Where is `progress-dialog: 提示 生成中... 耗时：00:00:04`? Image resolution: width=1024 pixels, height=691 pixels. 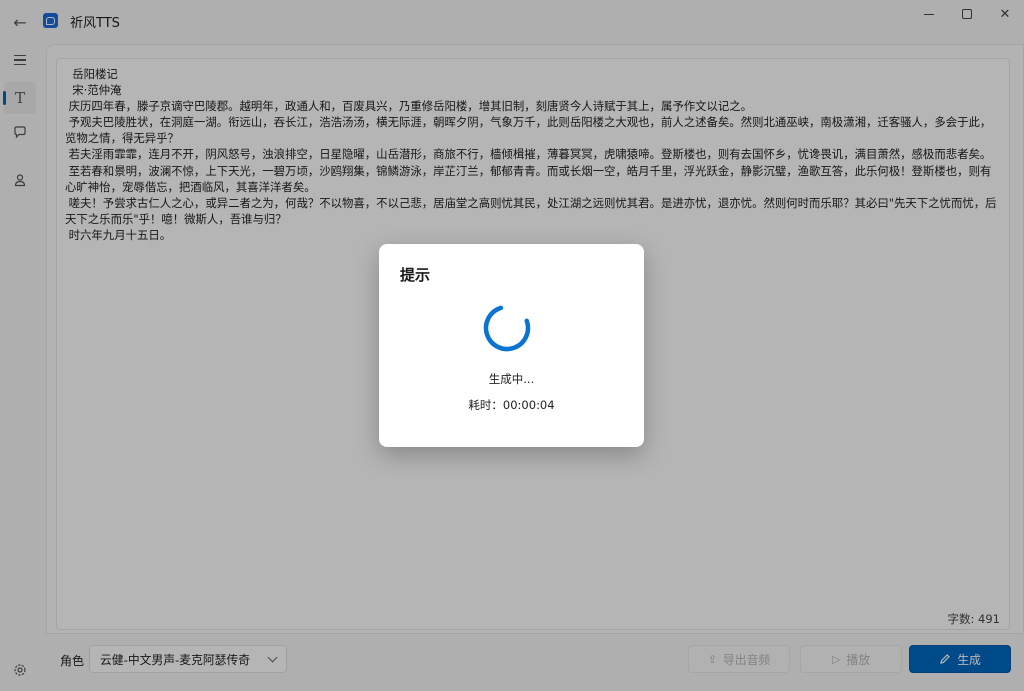 progress-dialog: 提示 生成中... 耗时：00:00:04 is located at coordinates (511, 345).